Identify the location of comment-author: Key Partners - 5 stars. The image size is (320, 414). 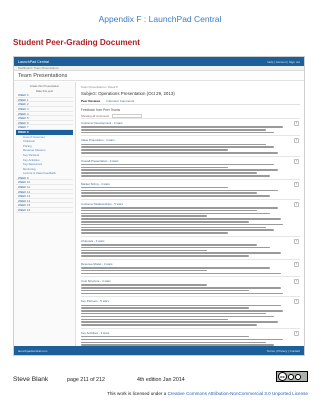
(186, 301).